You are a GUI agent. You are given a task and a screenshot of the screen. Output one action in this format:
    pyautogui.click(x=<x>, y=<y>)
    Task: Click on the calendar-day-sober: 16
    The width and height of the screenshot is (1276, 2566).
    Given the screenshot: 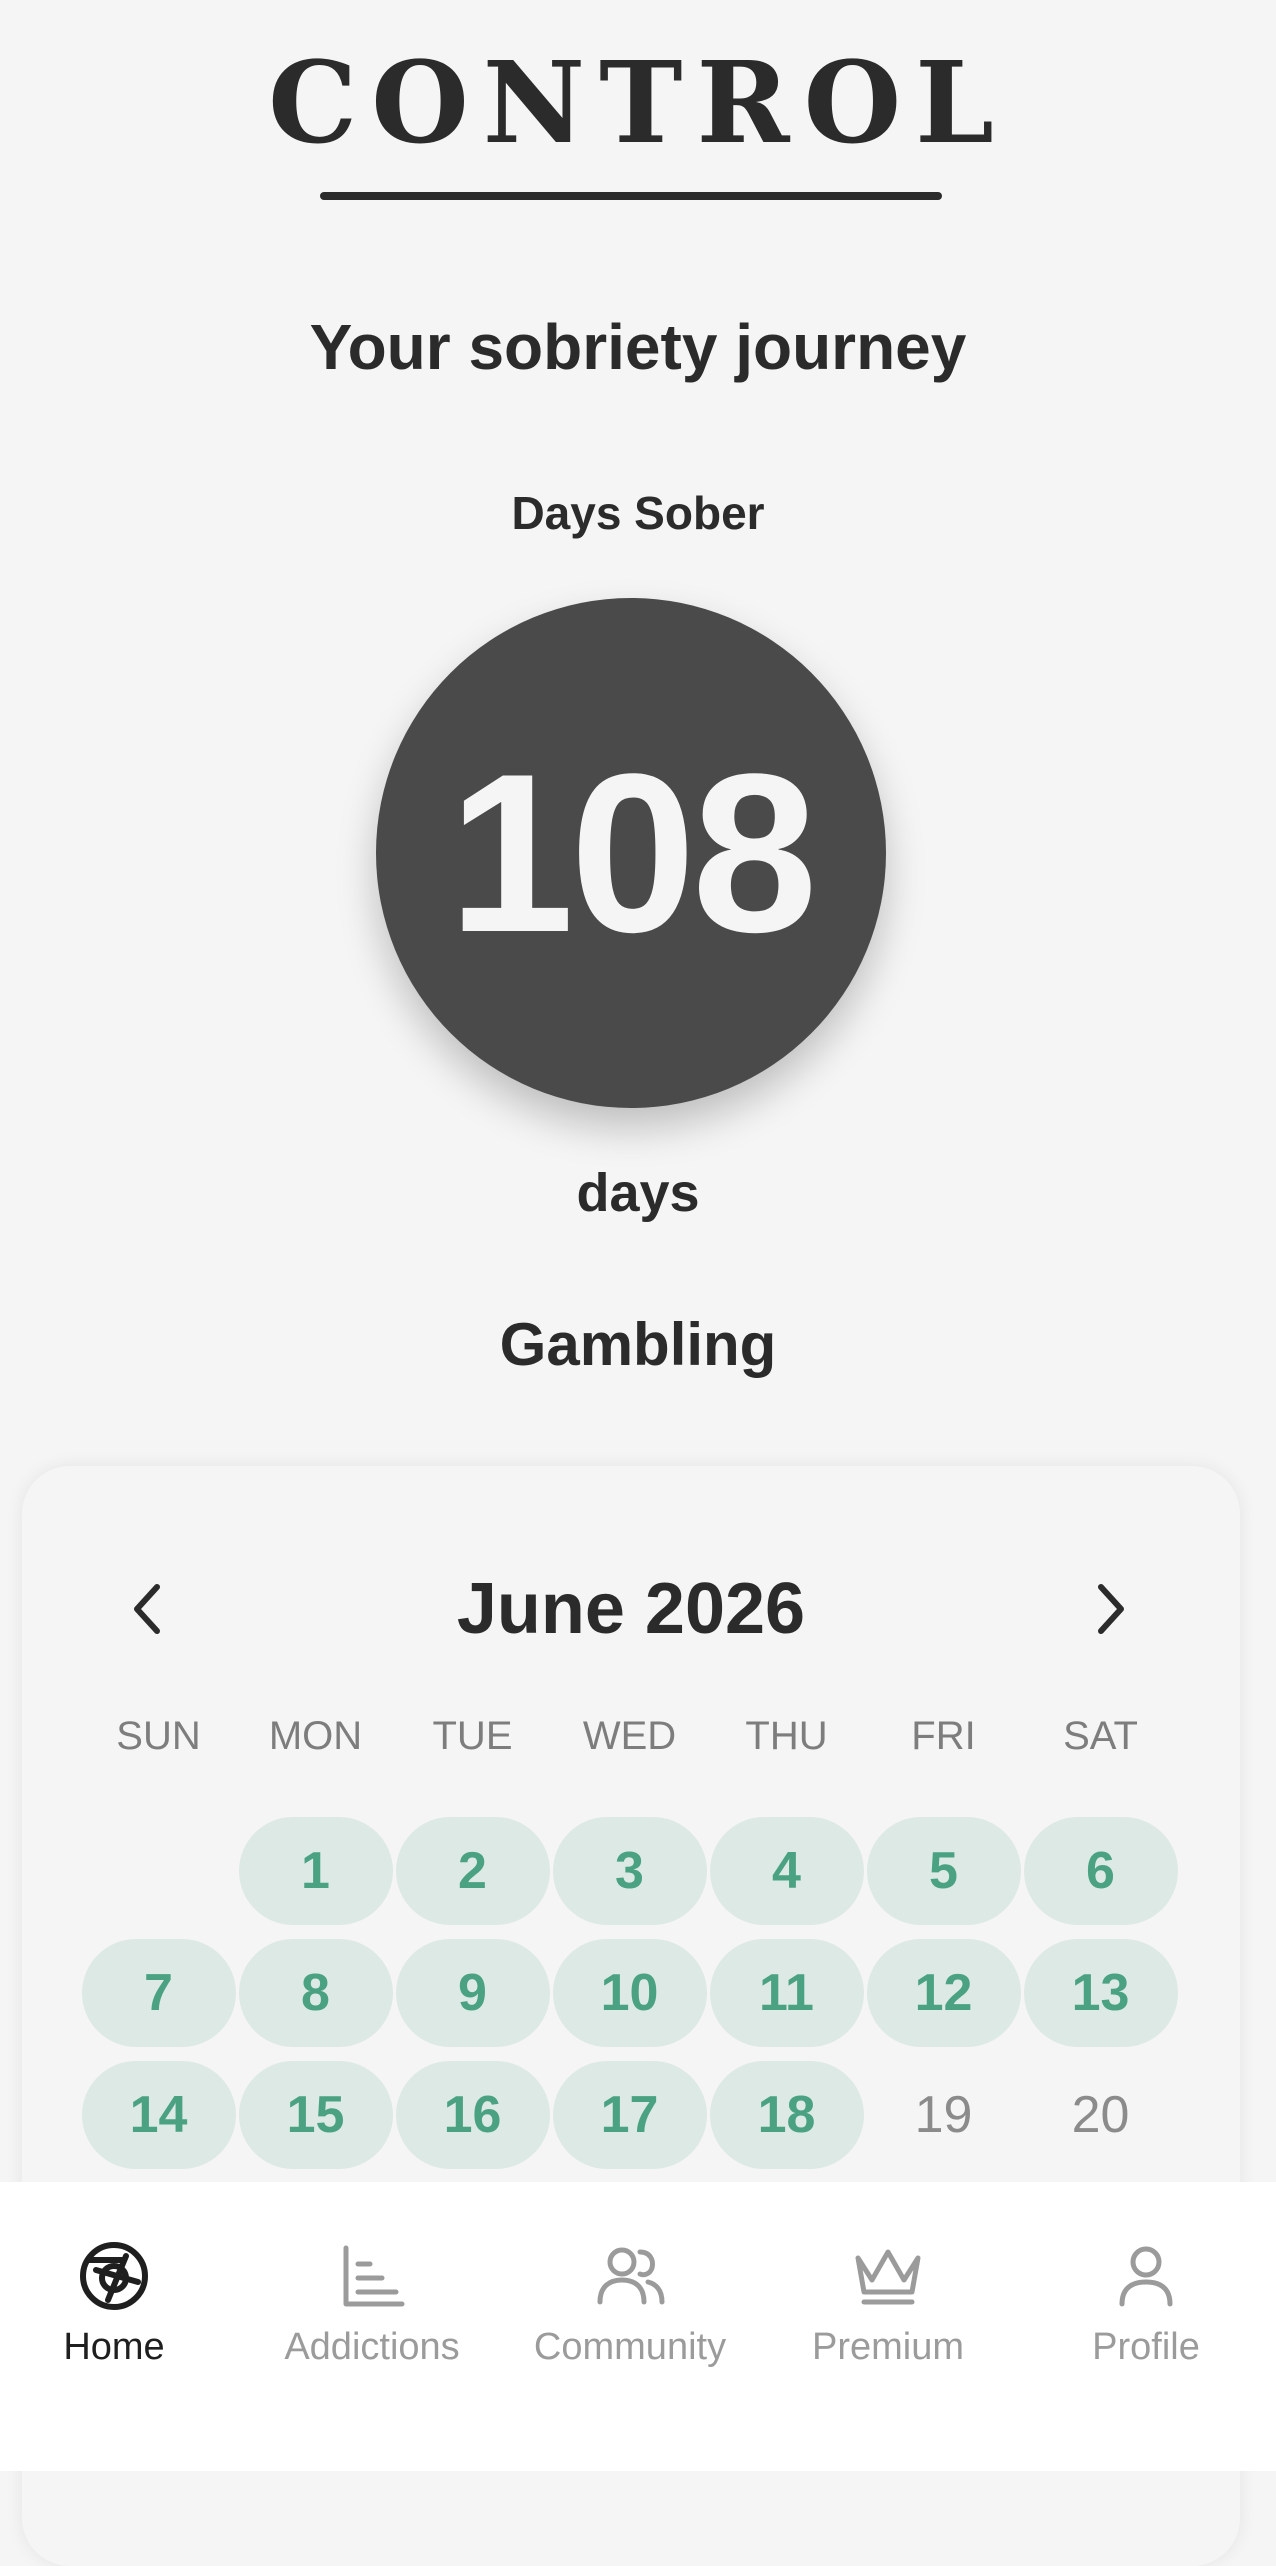 What is the action you would take?
    pyautogui.click(x=472, y=2115)
    